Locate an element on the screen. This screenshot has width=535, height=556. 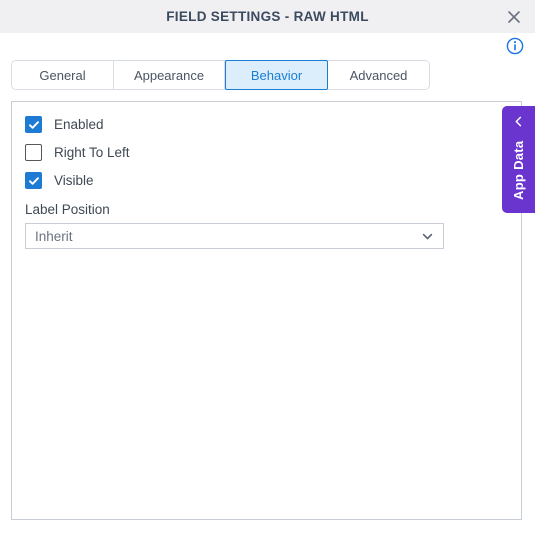
settings-tabs: General Appearance Behavior Advanced is located at coordinates (220, 75).